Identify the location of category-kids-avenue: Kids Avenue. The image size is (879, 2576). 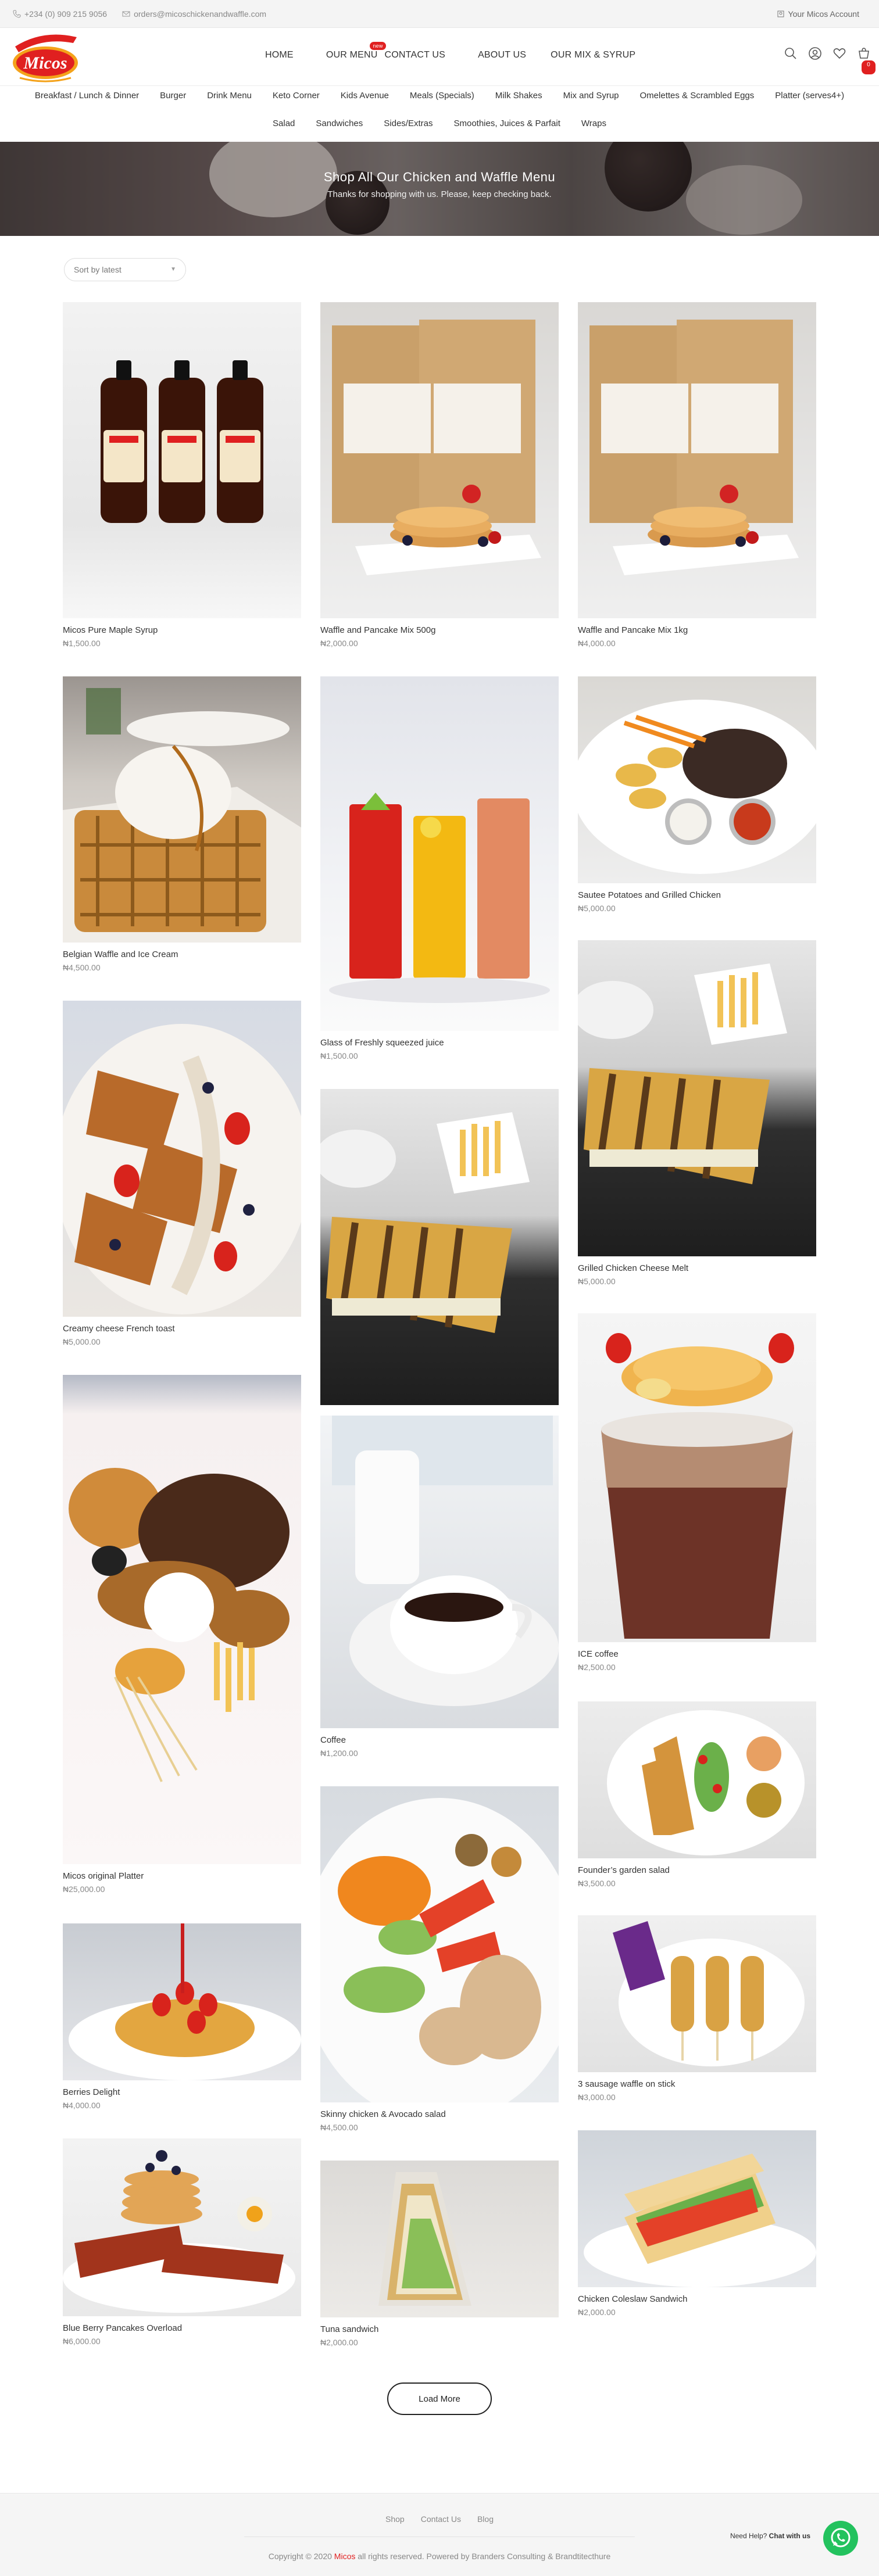
(364, 96).